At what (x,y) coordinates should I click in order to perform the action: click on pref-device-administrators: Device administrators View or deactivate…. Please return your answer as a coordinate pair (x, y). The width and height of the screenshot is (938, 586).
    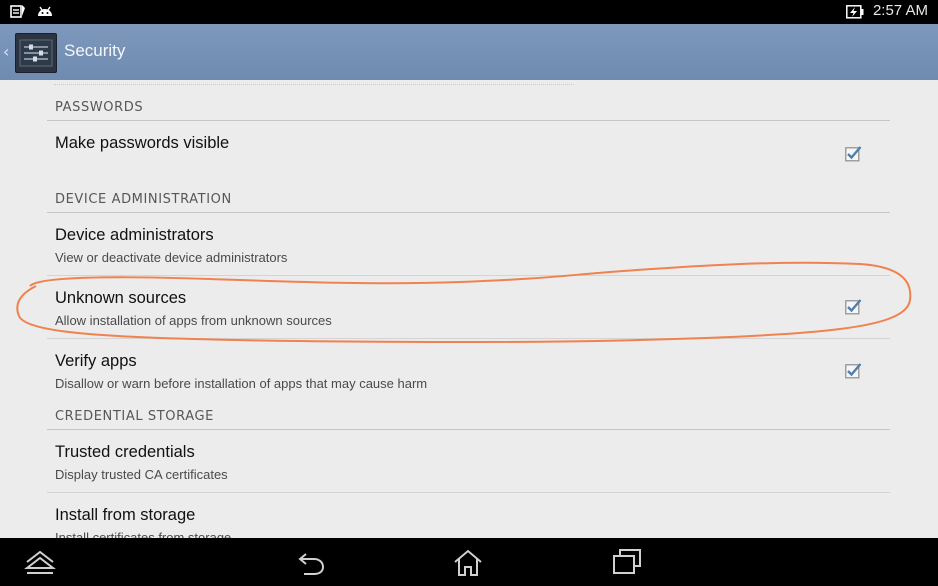
    Looking at the image, I should click on (468, 244).